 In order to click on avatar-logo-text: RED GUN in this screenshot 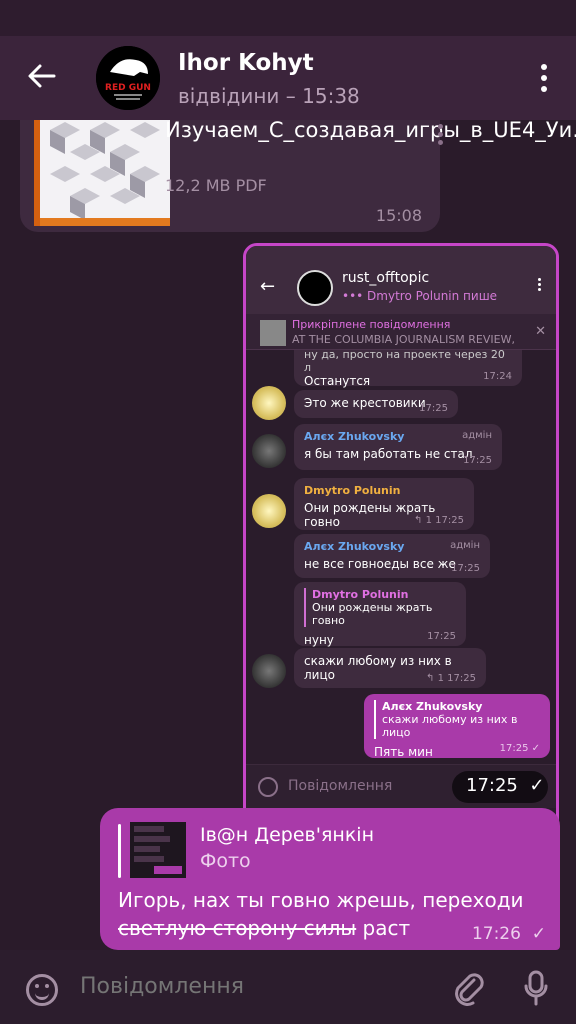, I will do `click(128, 88)`.